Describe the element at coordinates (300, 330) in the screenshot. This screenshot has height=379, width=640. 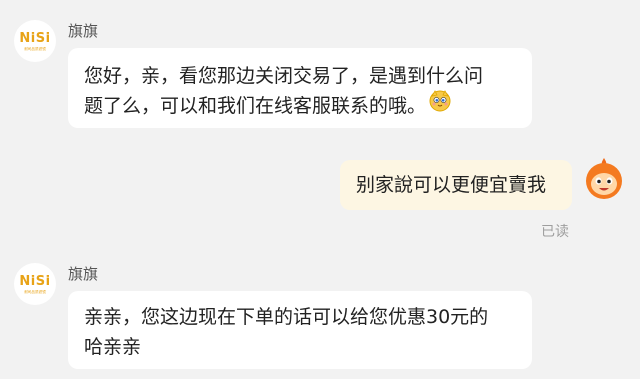
I see `message-bubble-incoming: 亲亲，您这边现在下单的话可以给您优惠30元的 哈亲亲` at that location.